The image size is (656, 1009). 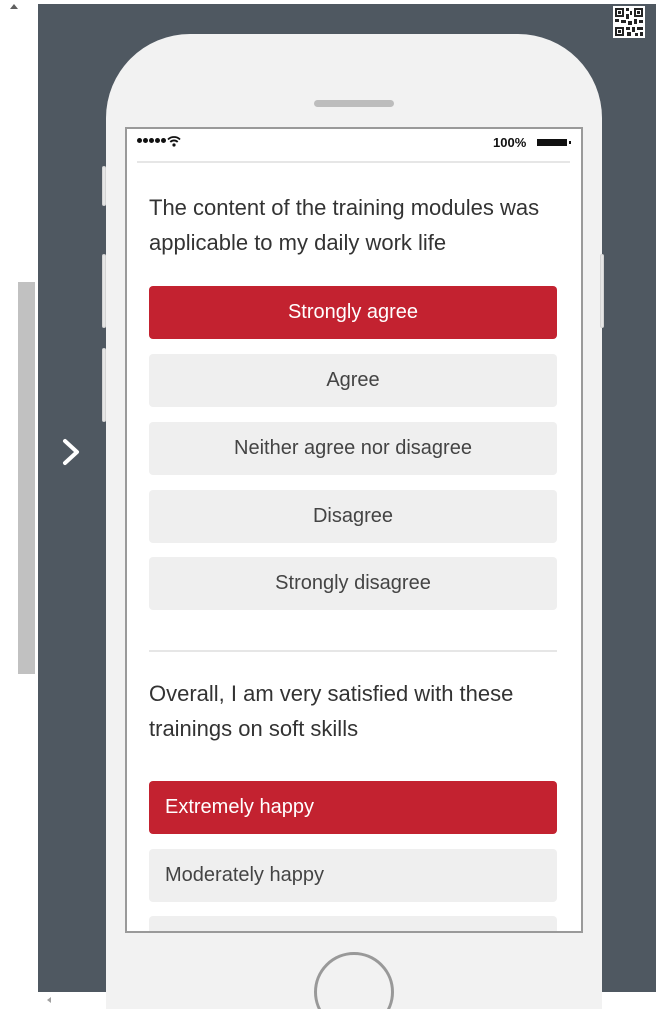 What do you see at coordinates (353, 380) in the screenshot?
I see `q1-option-agree: Agree` at bounding box center [353, 380].